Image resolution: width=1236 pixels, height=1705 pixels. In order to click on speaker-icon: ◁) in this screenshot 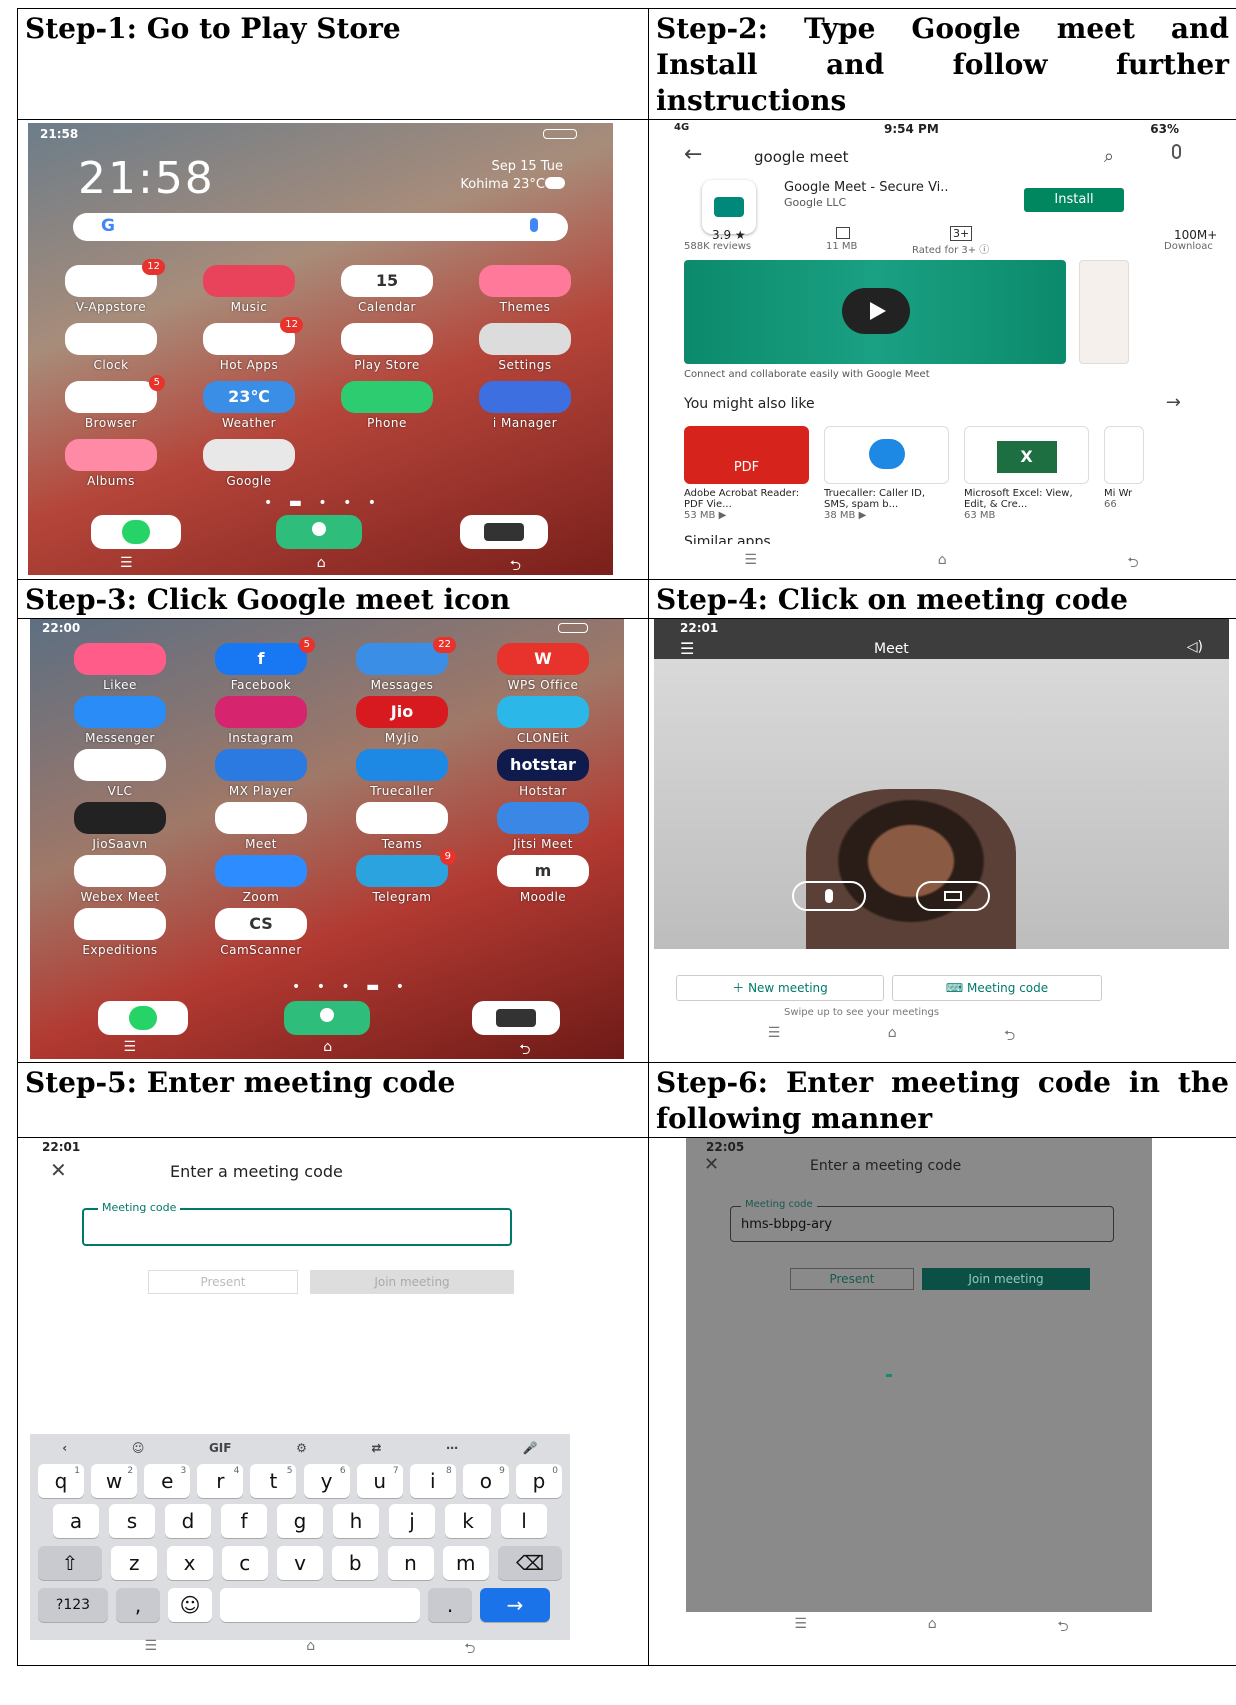, I will do `click(1195, 647)`.